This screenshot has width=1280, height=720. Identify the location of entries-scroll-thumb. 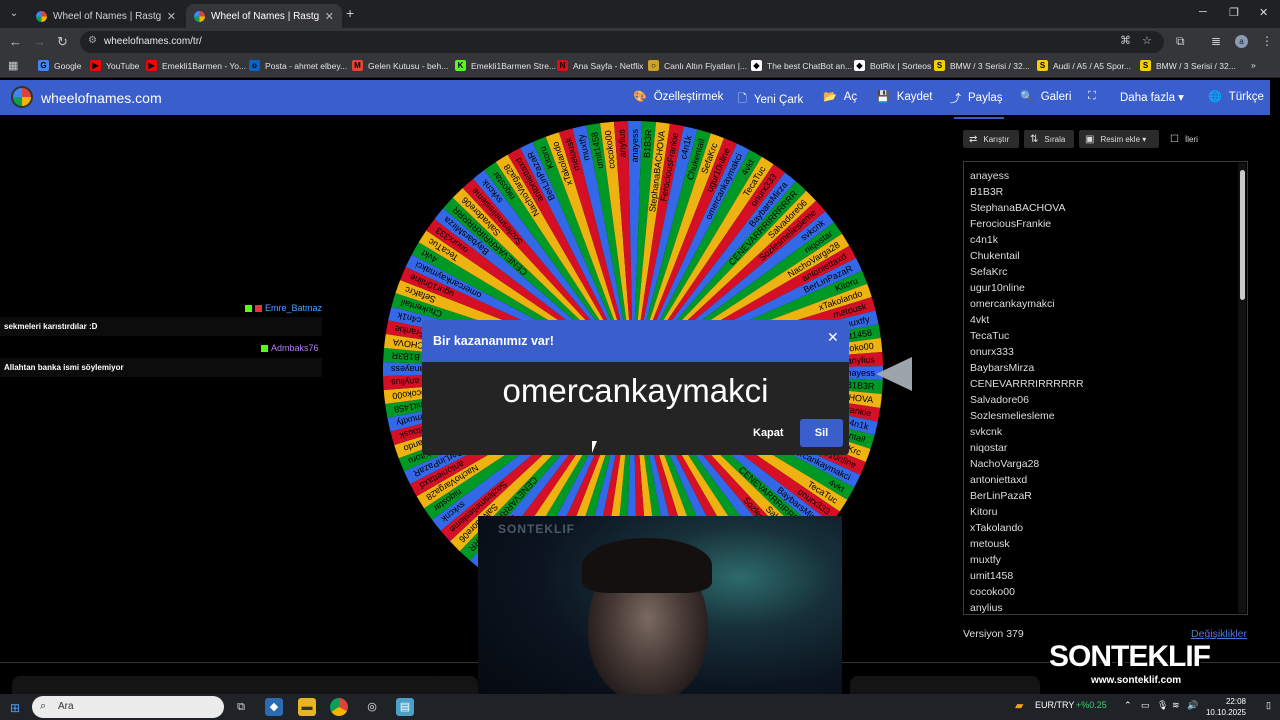
(1242, 235).